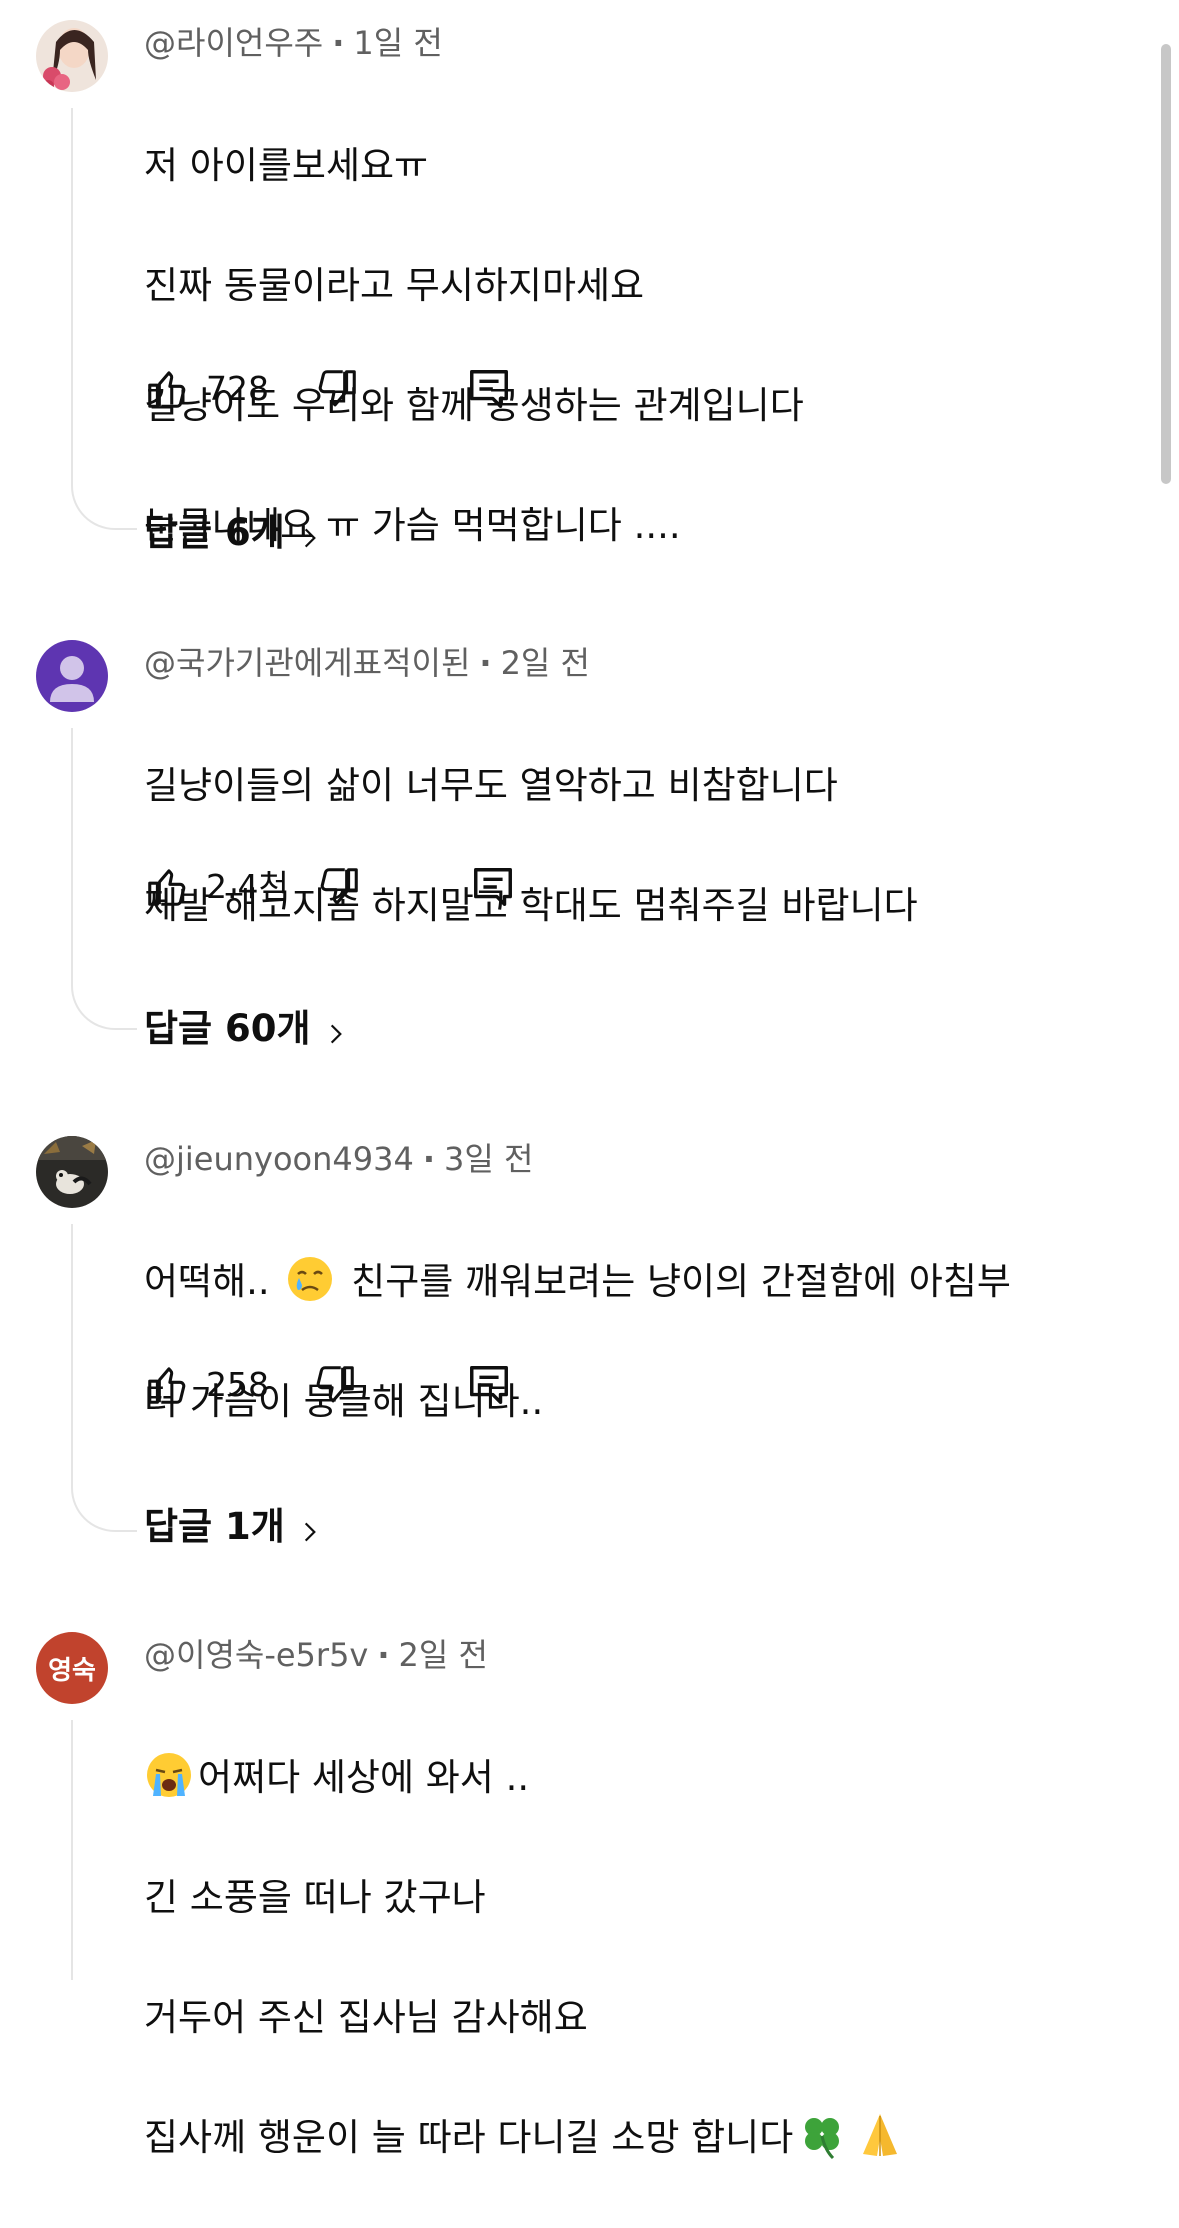  What do you see at coordinates (491, 785) in the screenshot?
I see `comment-line: 길냥이들의 삶이 너무도 열악하고 비참합니다` at bounding box center [491, 785].